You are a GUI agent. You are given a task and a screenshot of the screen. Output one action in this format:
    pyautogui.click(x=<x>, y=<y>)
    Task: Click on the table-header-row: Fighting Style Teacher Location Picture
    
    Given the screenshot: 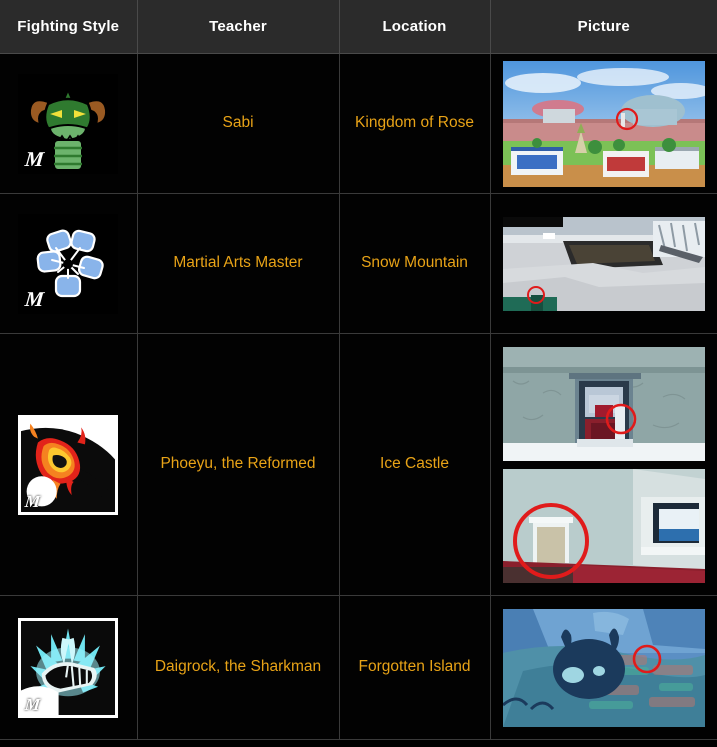 What is the action you would take?
    pyautogui.click(x=358, y=27)
    